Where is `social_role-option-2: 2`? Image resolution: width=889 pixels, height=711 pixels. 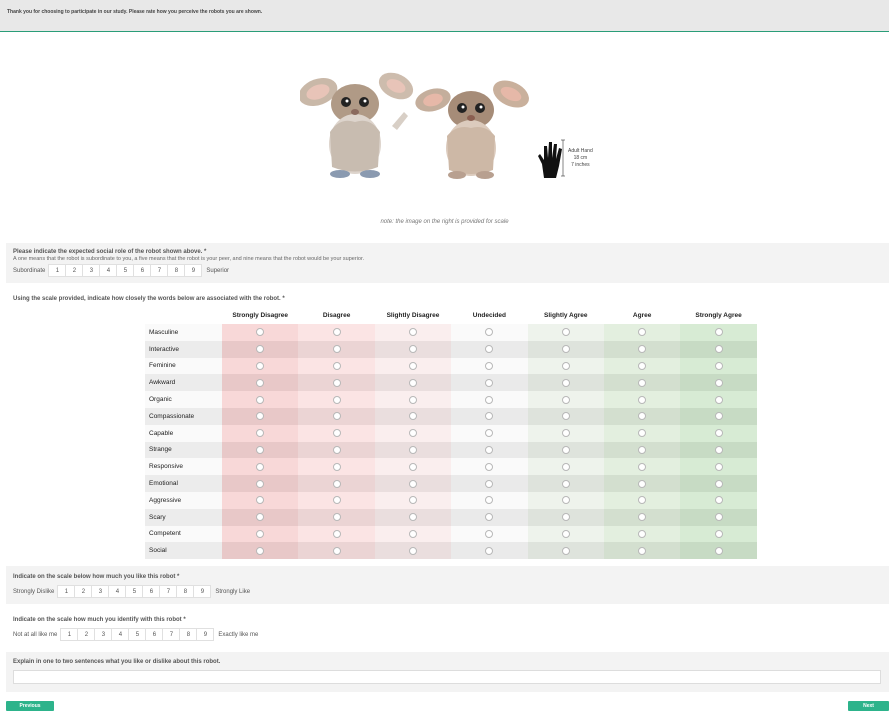
social_role-option-2: 2 is located at coordinates (74, 270).